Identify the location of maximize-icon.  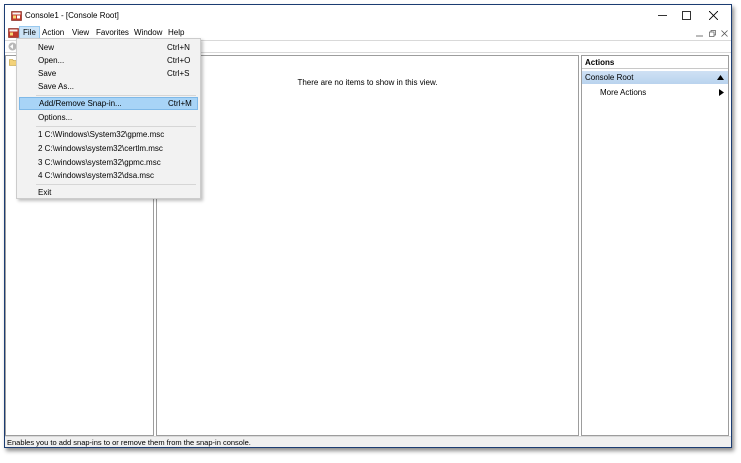
(686, 15).